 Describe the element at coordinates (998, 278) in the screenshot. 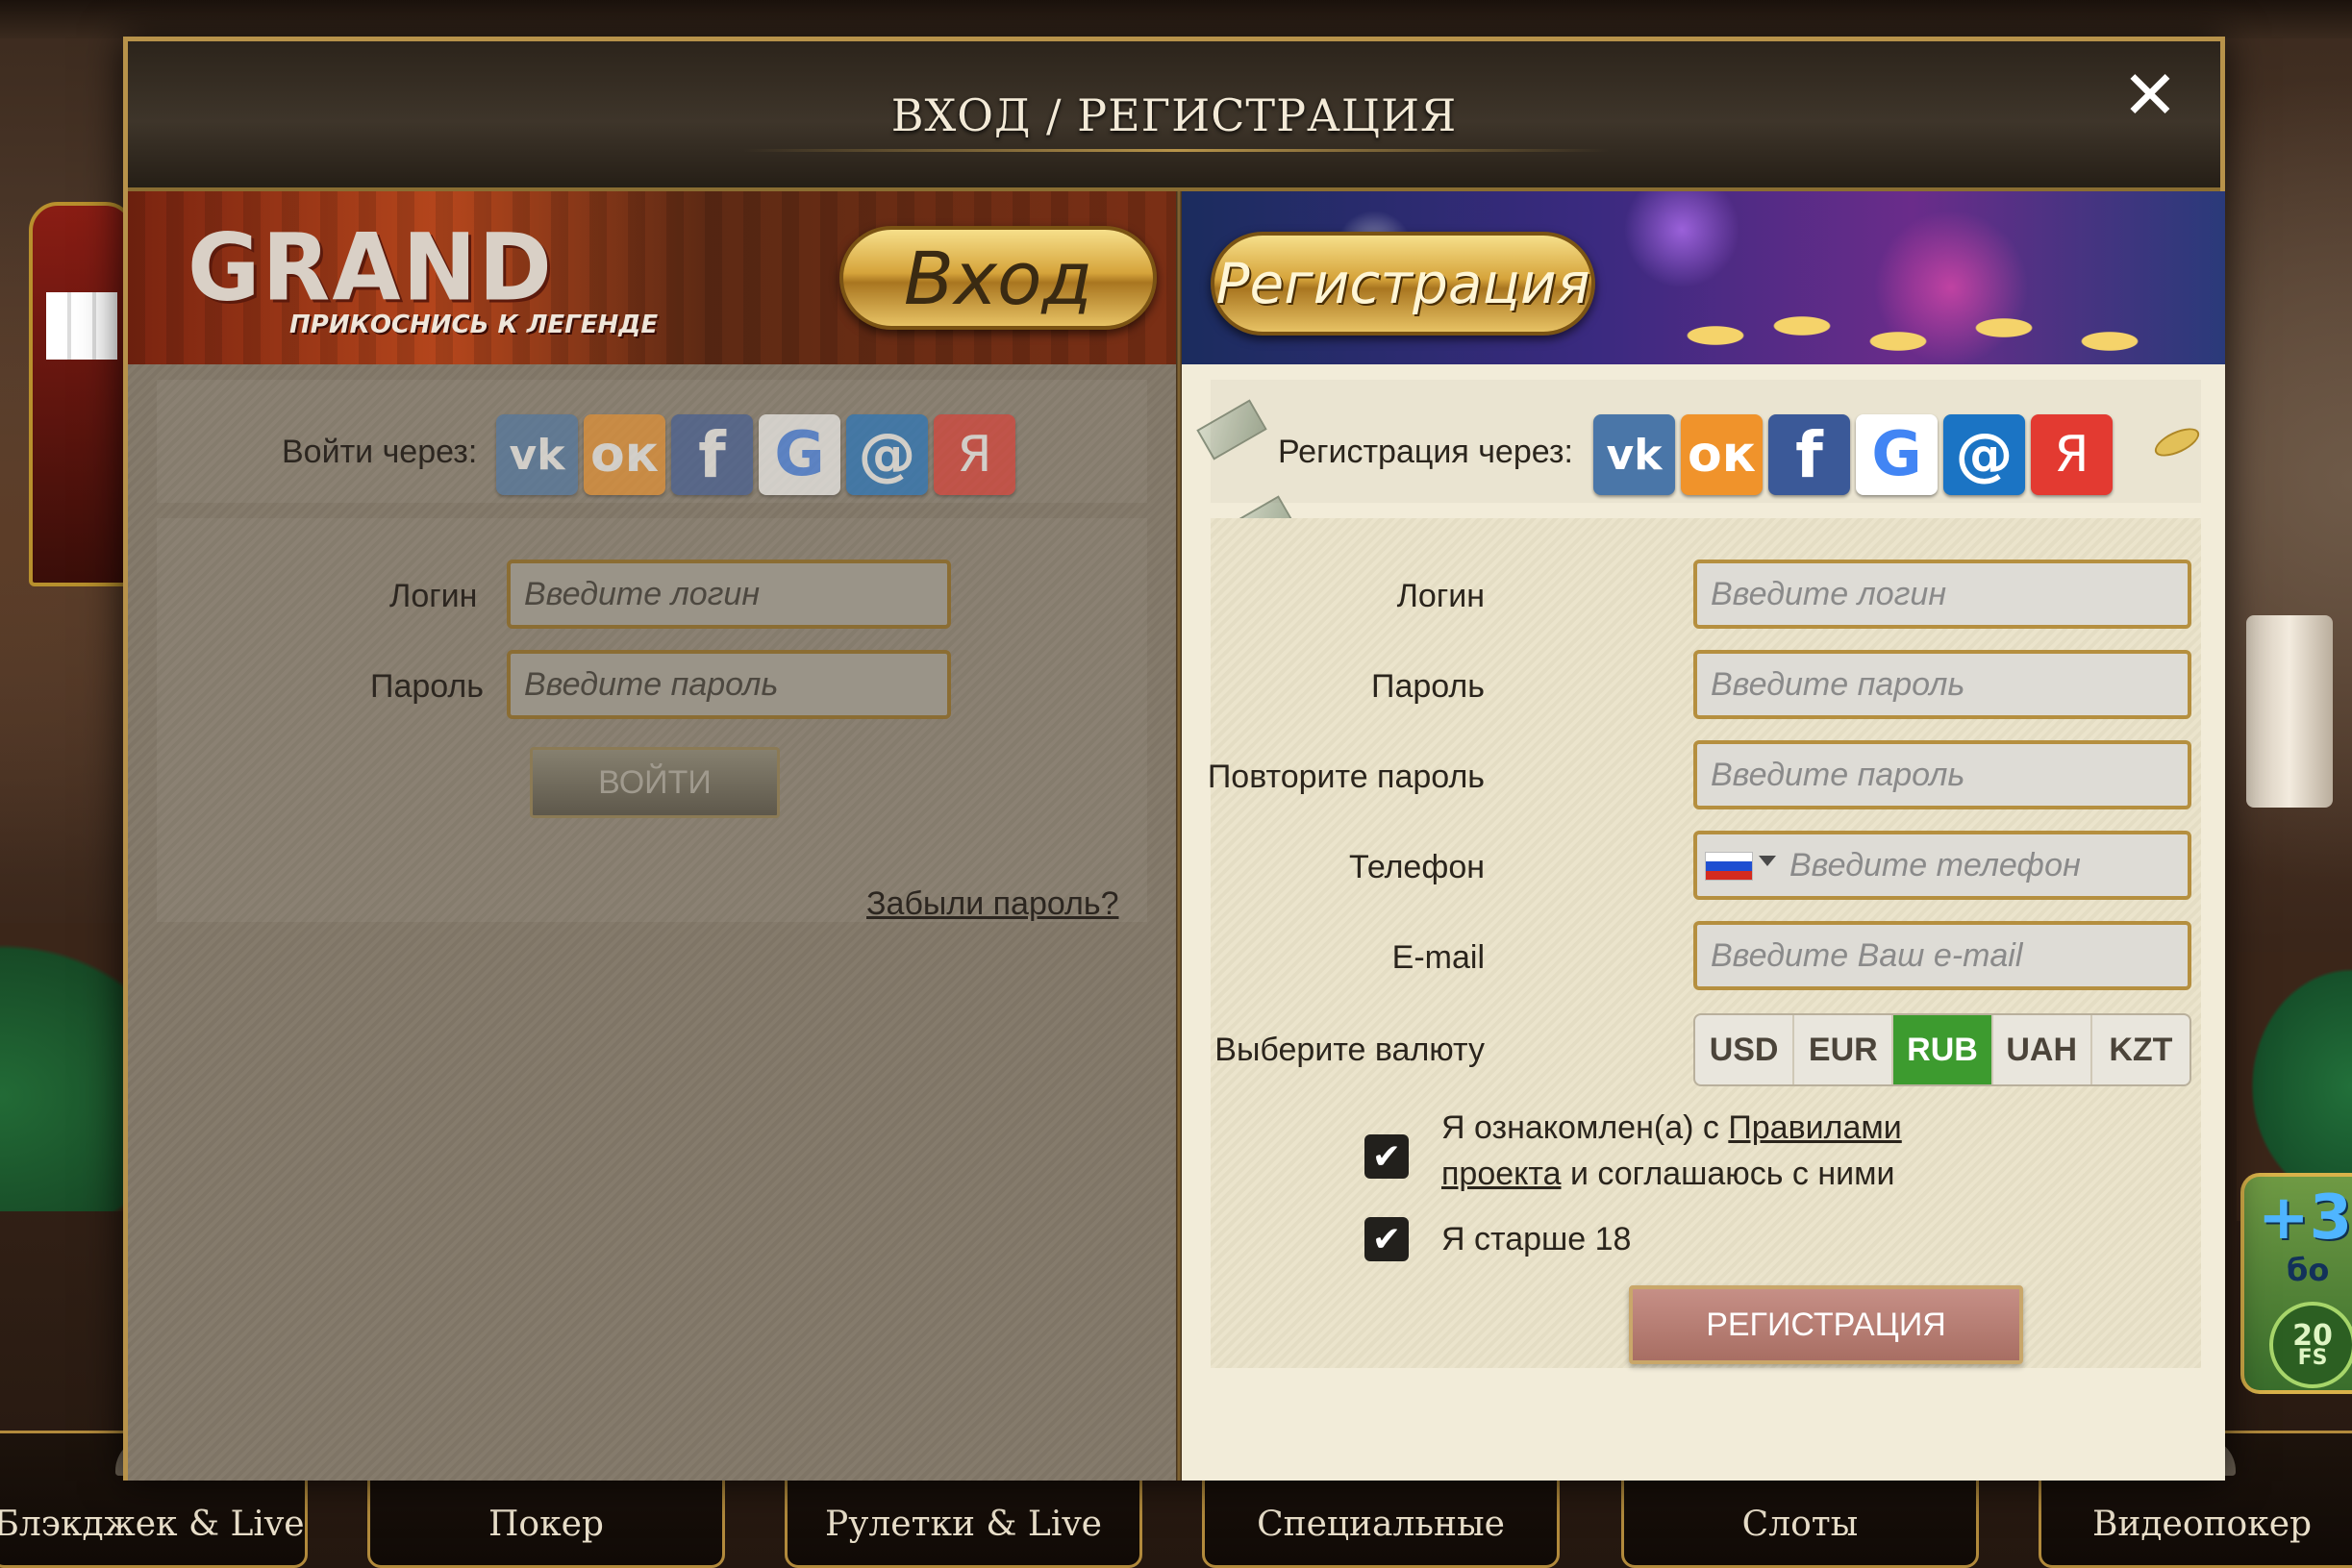

I see `login-plaque: Вход` at that location.